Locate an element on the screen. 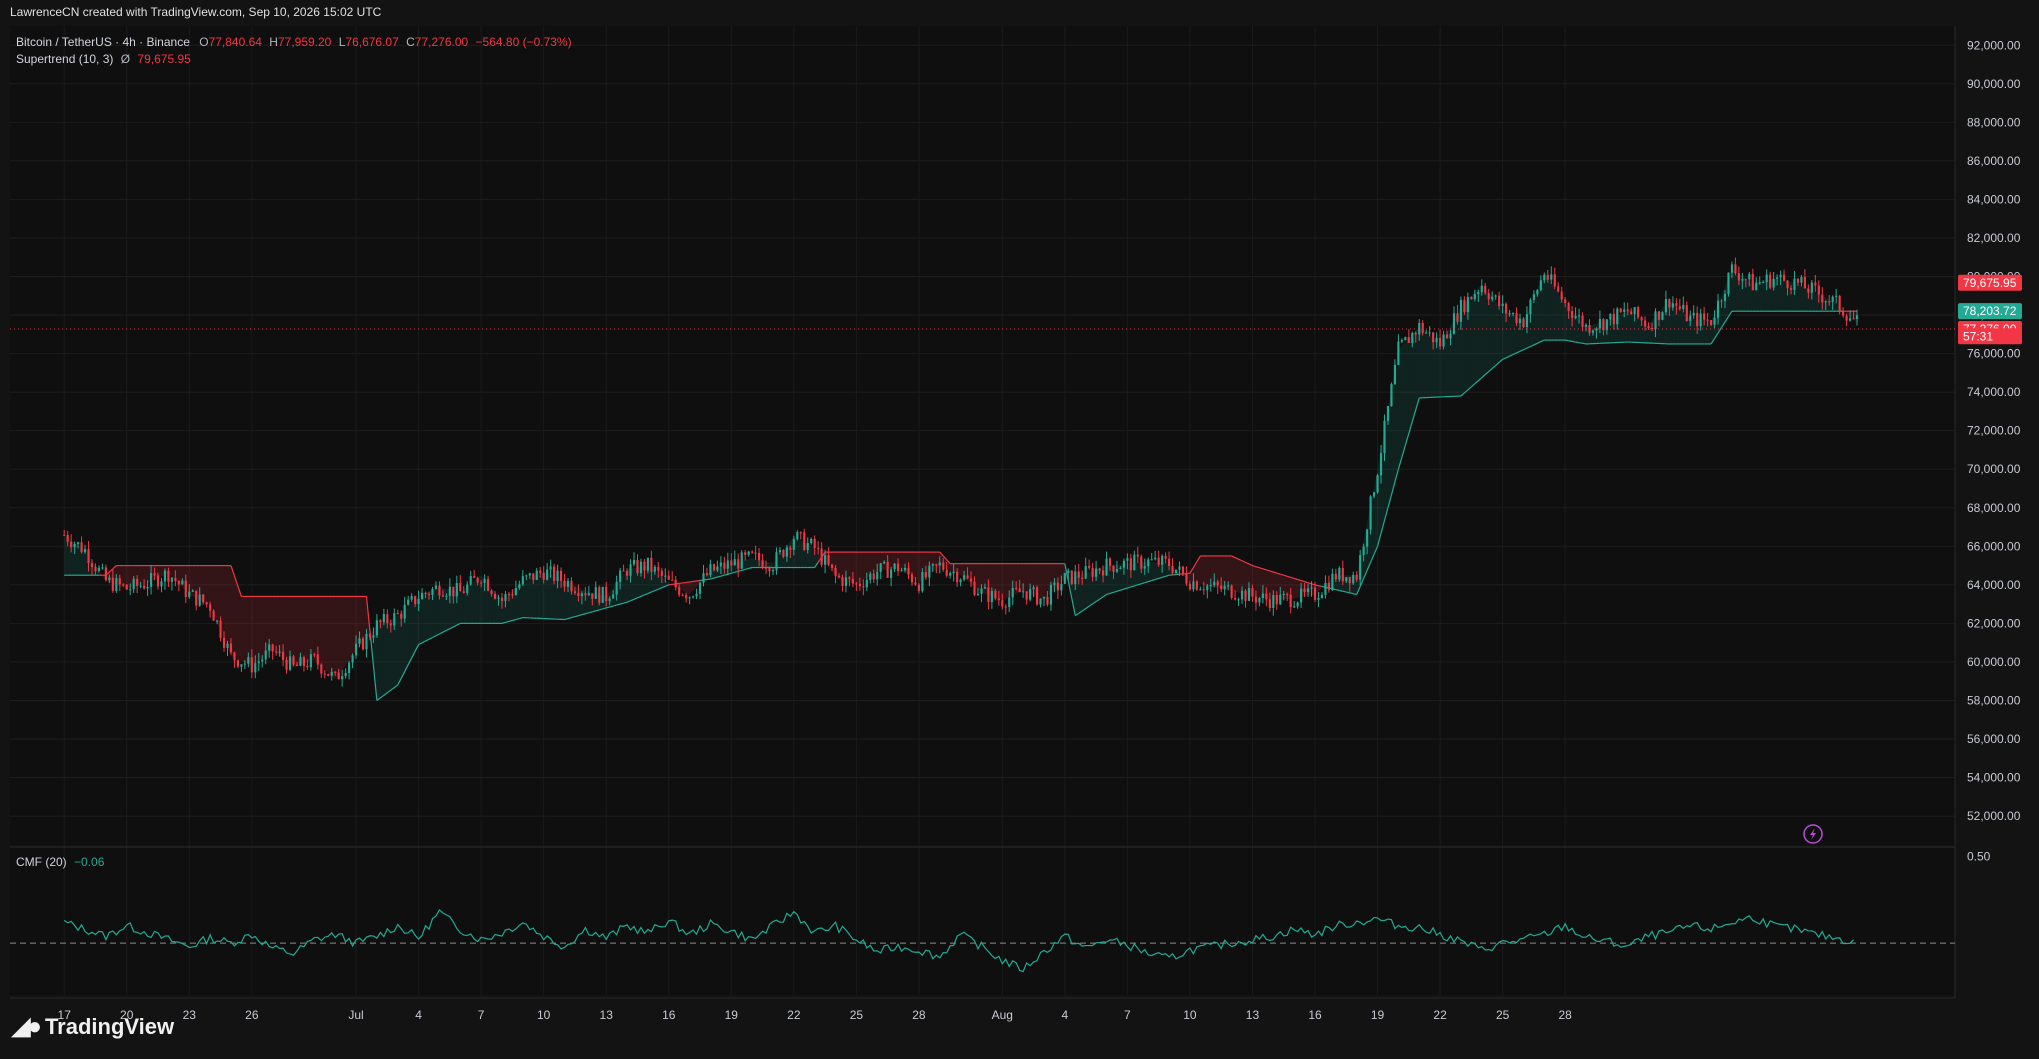 The width and height of the screenshot is (2039, 1059). indicator-title: Supertrend (10, 3) is located at coordinates (64, 59).